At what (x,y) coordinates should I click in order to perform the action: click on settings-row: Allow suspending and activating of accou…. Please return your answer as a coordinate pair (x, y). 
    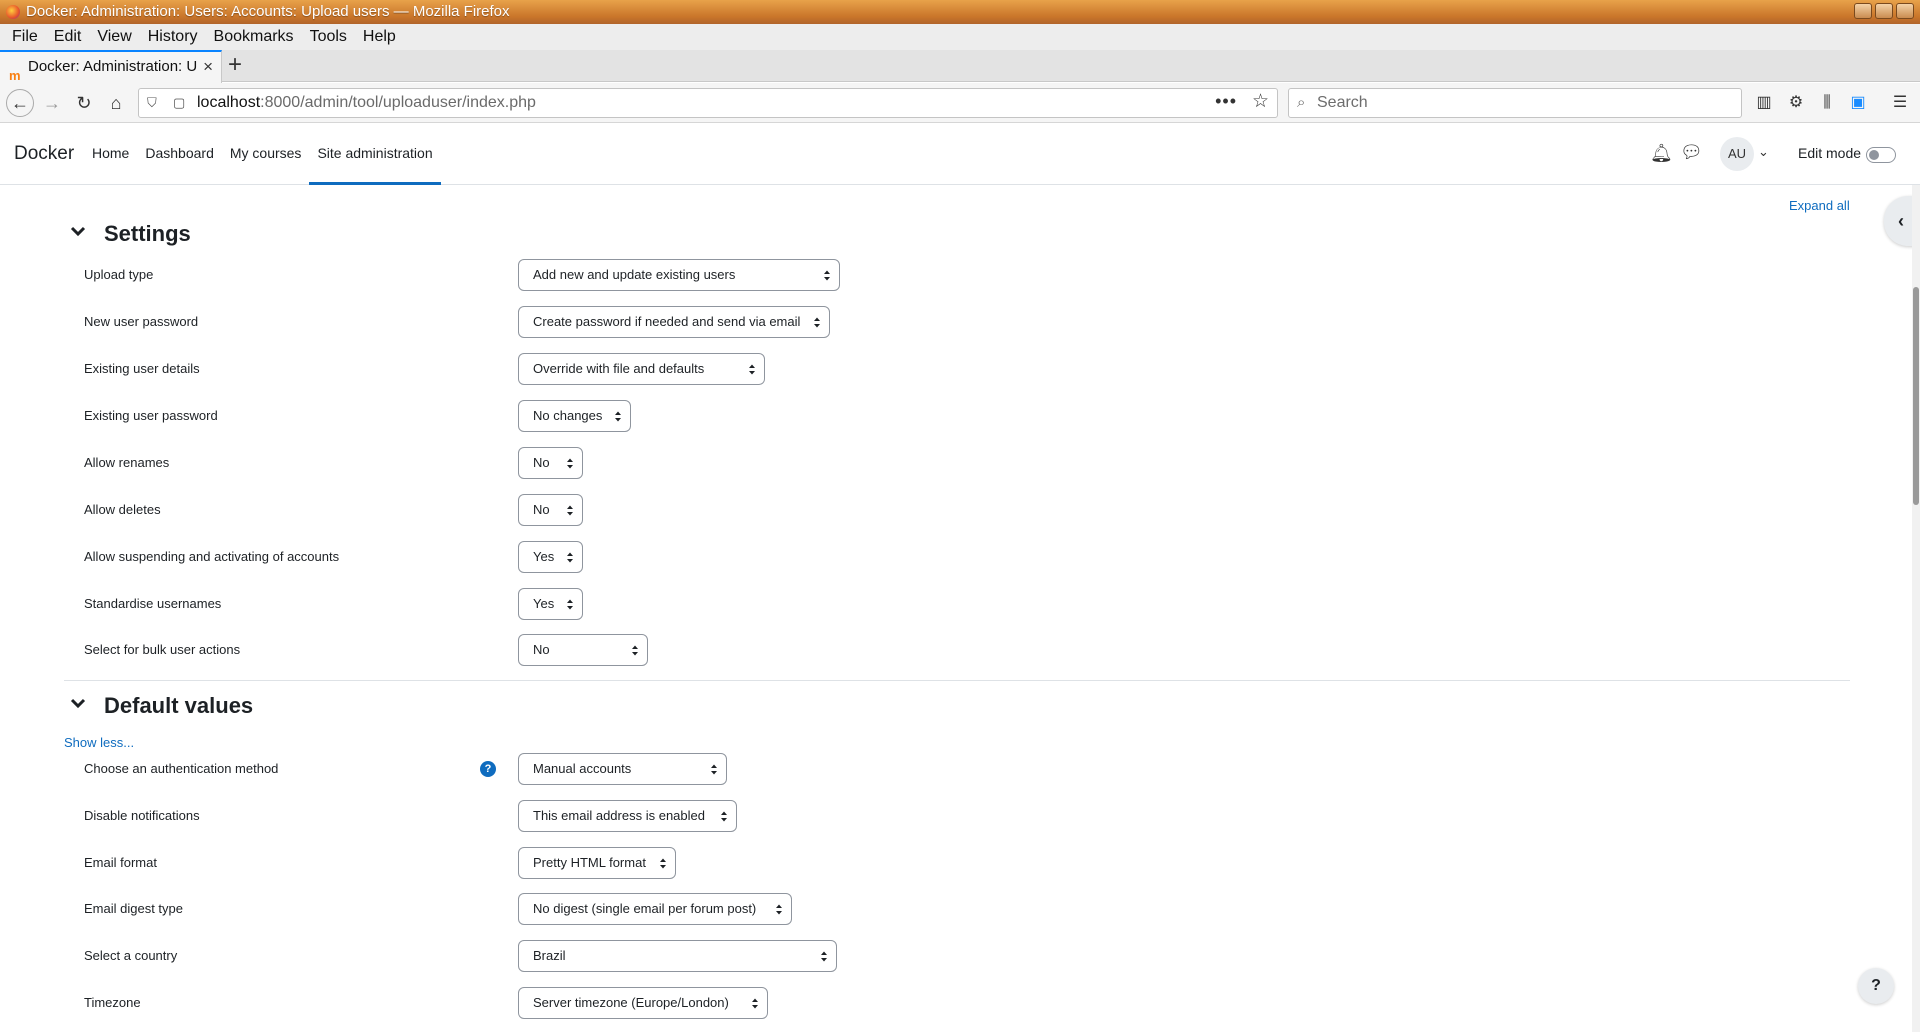
    Looking at the image, I should click on (584, 557).